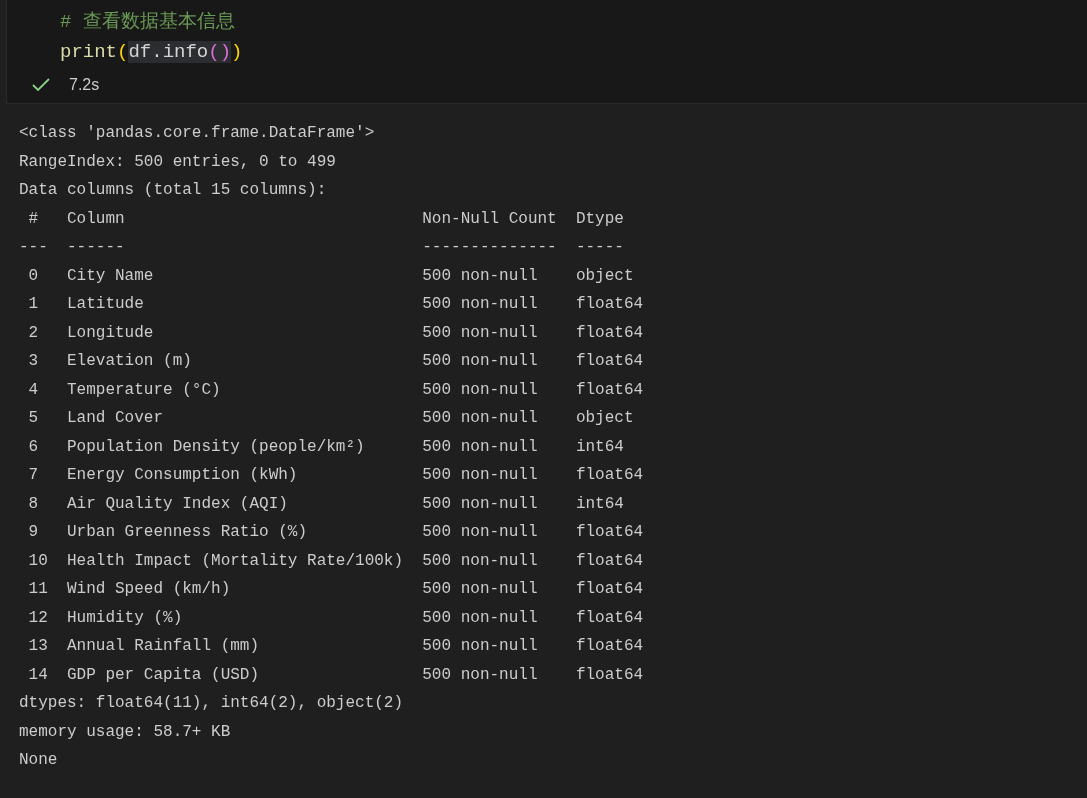 The width and height of the screenshot is (1087, 798). I want to click on output-line: None, so click(38, 760).